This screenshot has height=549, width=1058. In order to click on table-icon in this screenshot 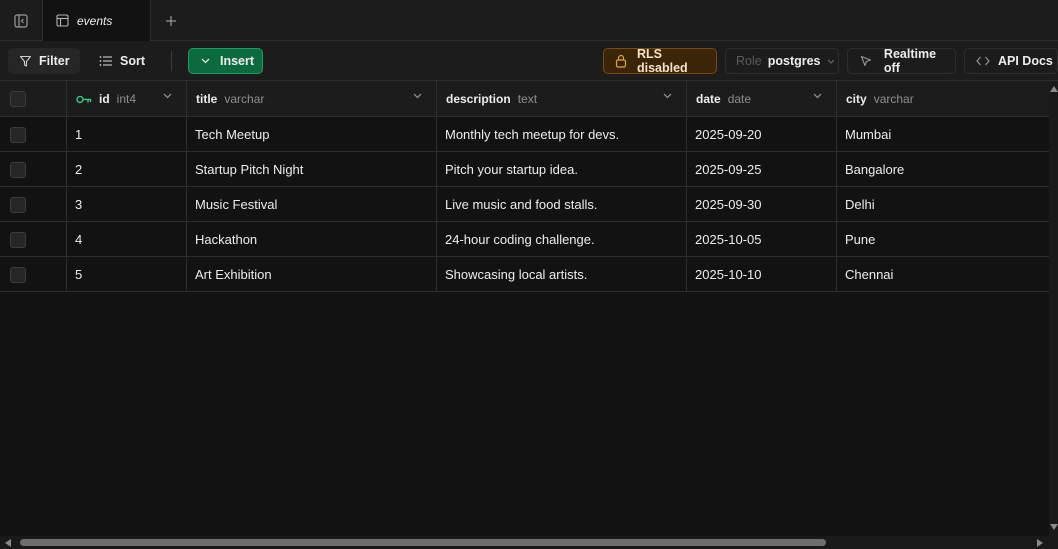, I will do `click(62, 20)`.